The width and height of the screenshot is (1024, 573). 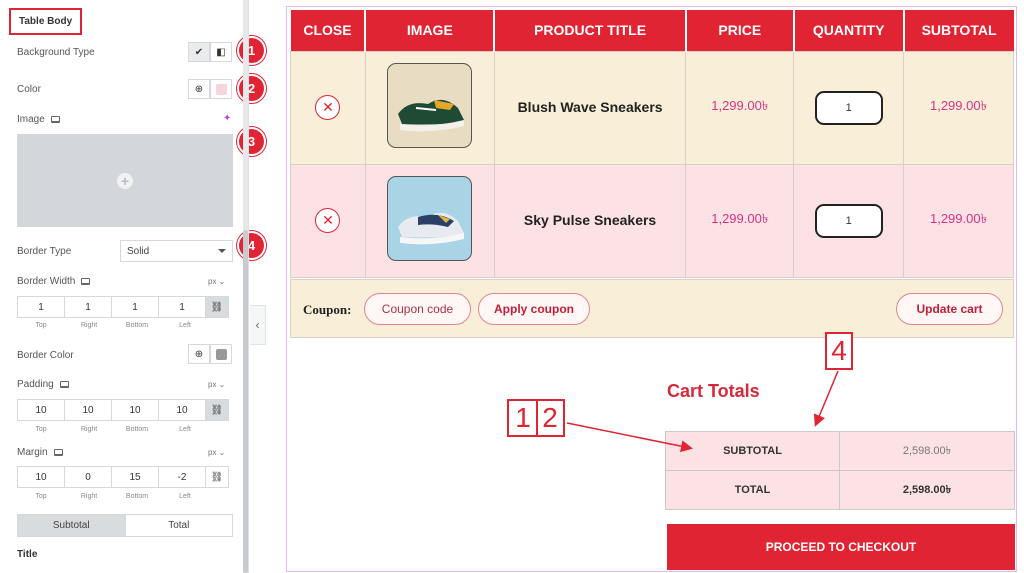 I want to click on border-width-label: Border Width, so click(x=54, y=281).